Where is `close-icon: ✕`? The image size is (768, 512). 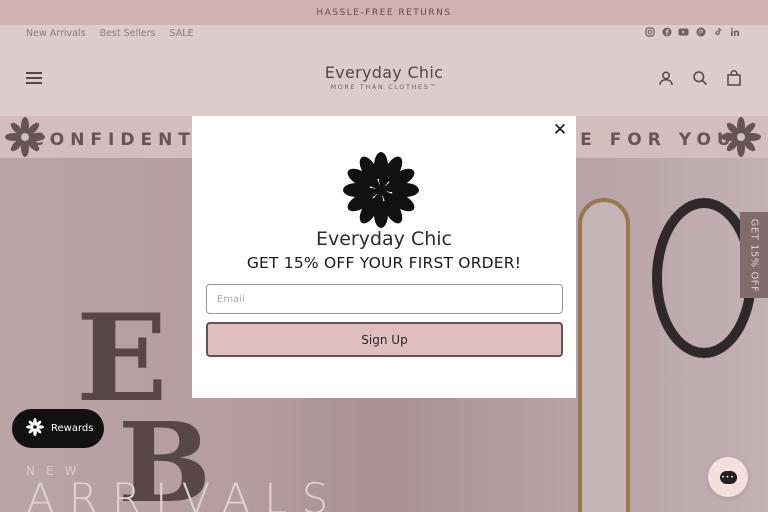
close-icon: ✕ is located at coordinates (560, 130).